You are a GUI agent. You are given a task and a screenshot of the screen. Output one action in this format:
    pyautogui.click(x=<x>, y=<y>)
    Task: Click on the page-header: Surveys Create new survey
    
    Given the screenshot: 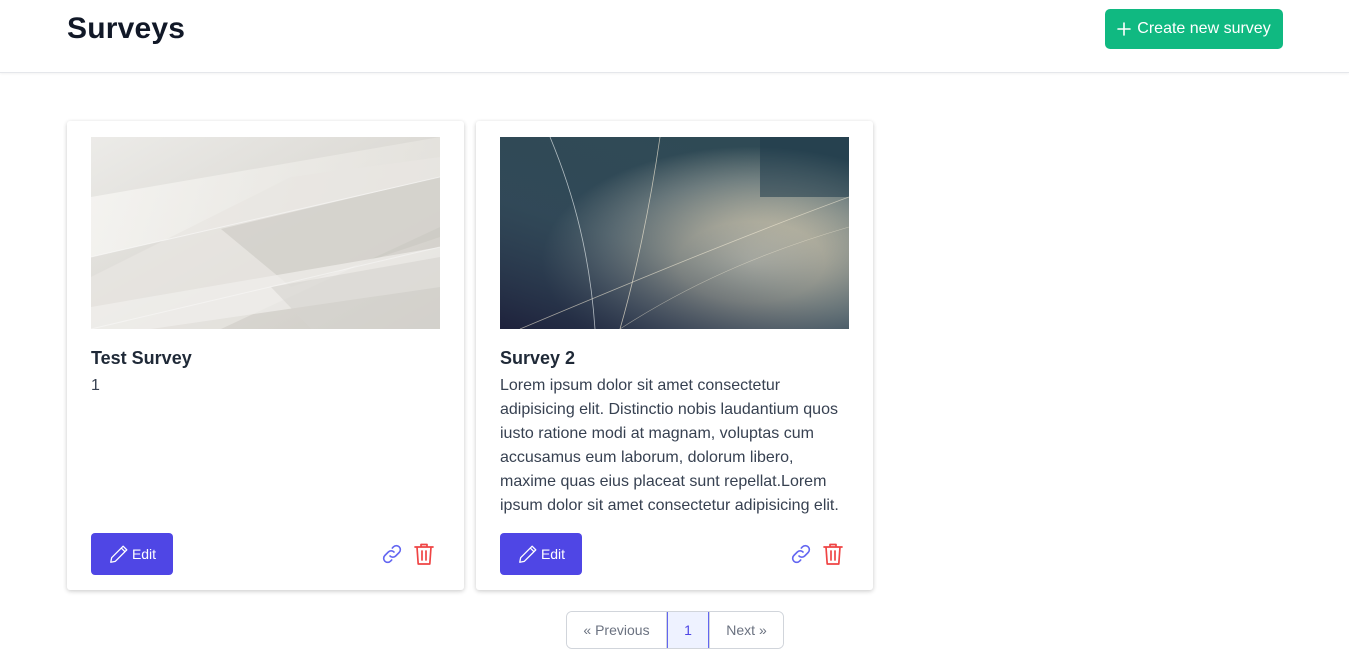 What is the action you would take?
    pyautogui.click(x=674, y=36)
    